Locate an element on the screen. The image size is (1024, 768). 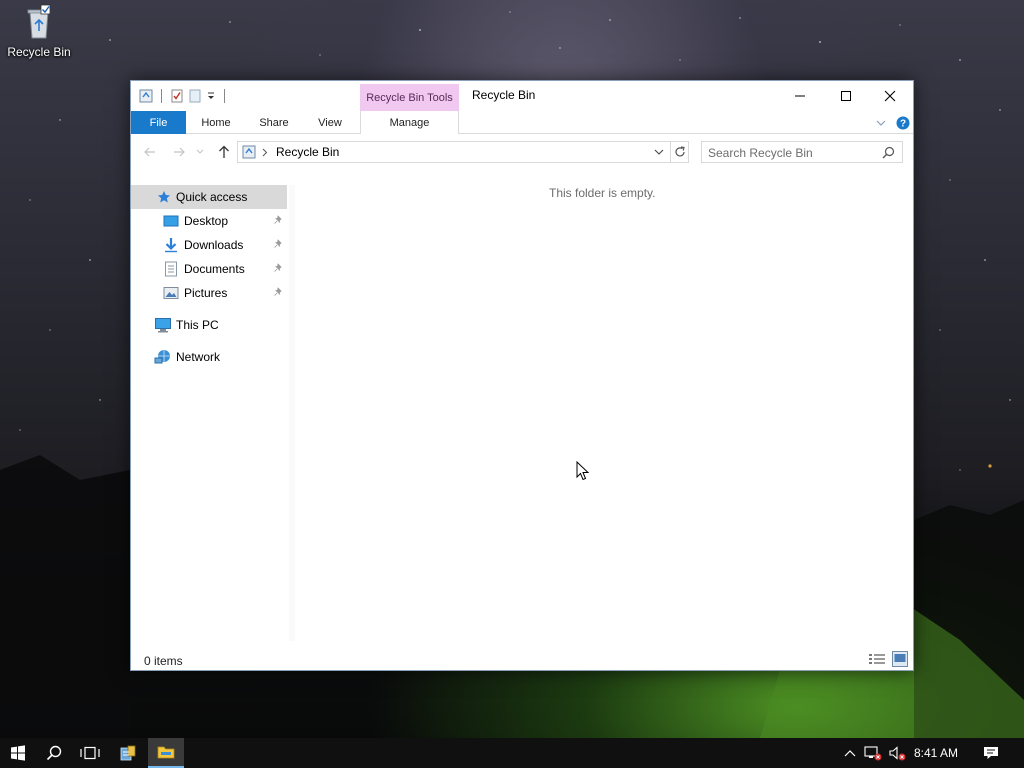
tab-share: Share is located at coordinates (274, 122).